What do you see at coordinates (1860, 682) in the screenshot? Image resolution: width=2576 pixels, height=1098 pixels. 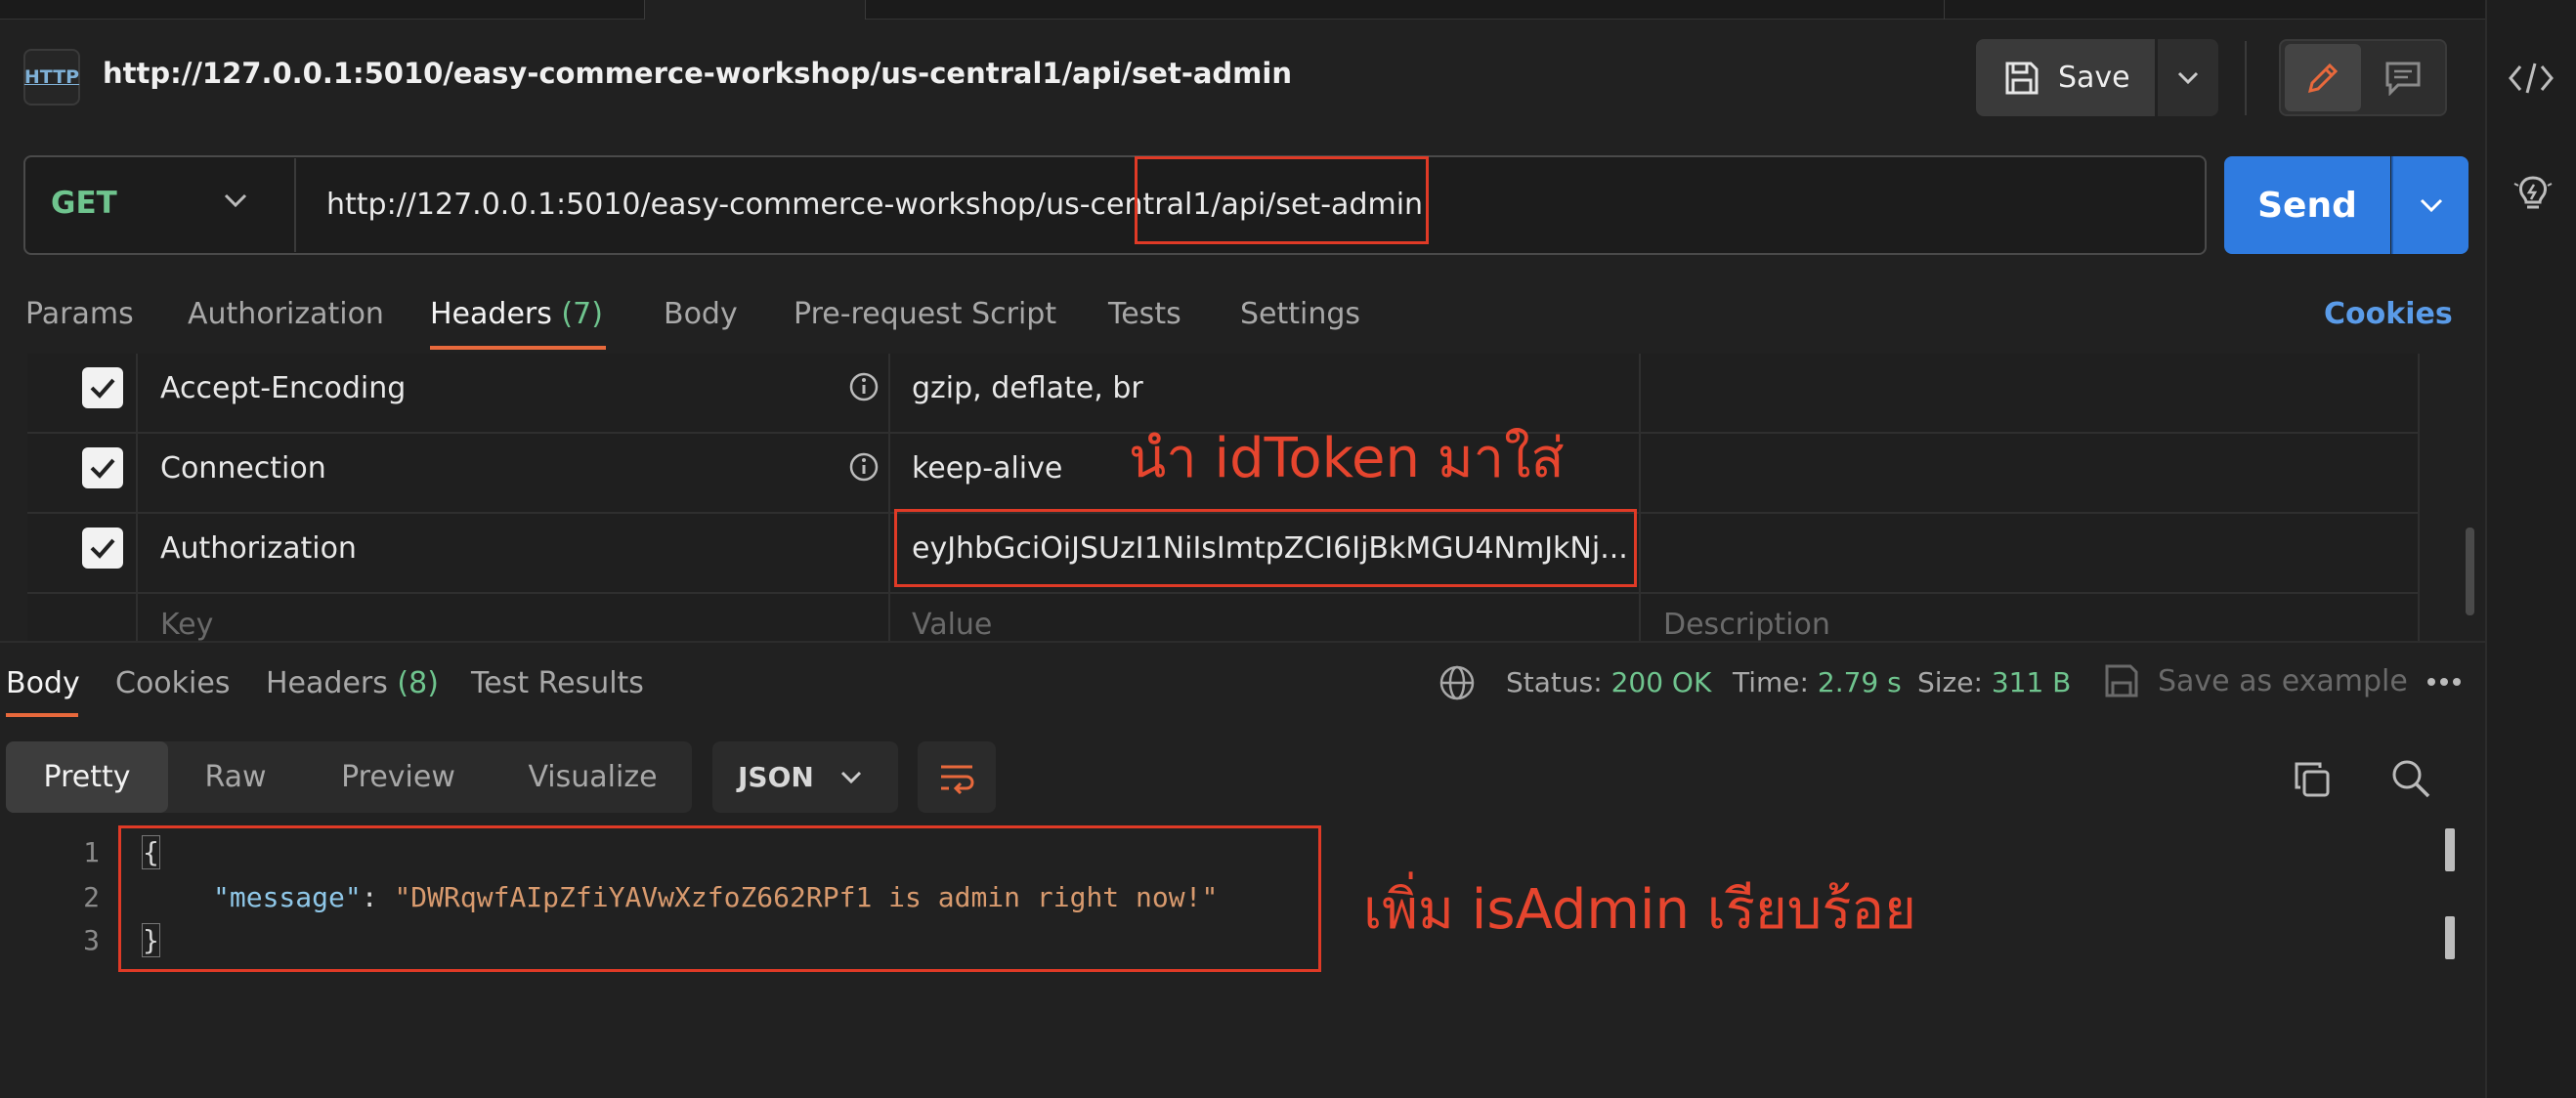 I see `time-value: 2.79 s` at bounding box center [1860, 682].